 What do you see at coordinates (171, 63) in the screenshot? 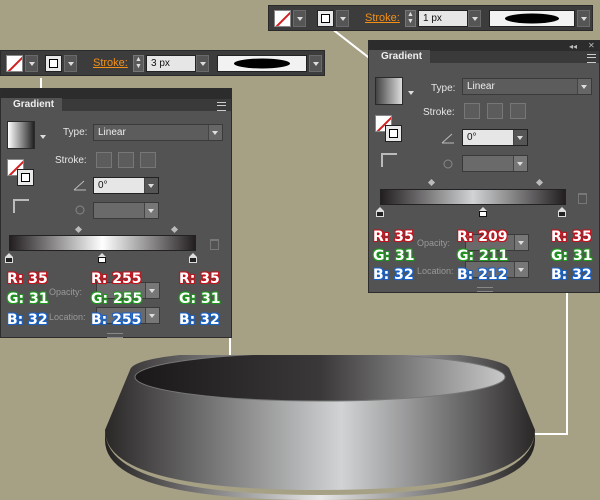
I see `stroke-weight-field: 3 px` at bounding box center [171, 63].